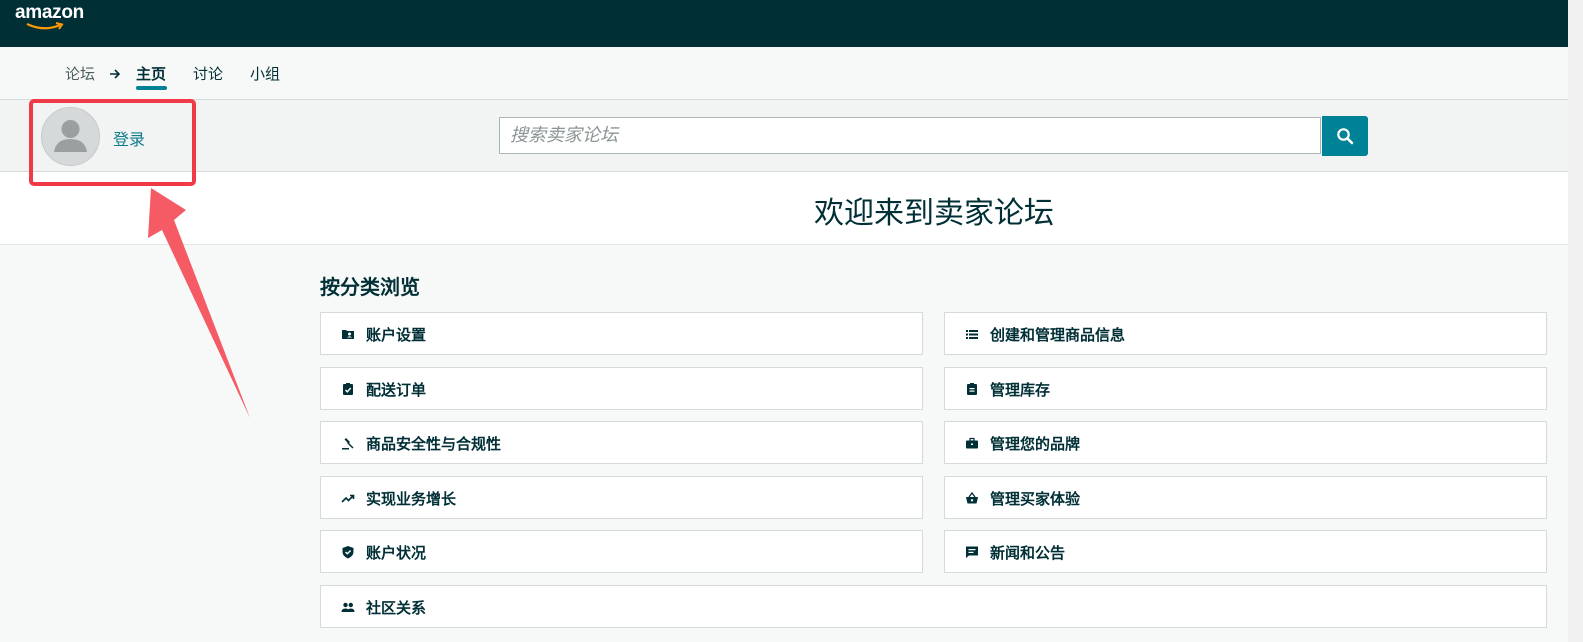 The height and width of the screenshot is (642, 1583). I want to click on gavel-icon, so click(348, 444).